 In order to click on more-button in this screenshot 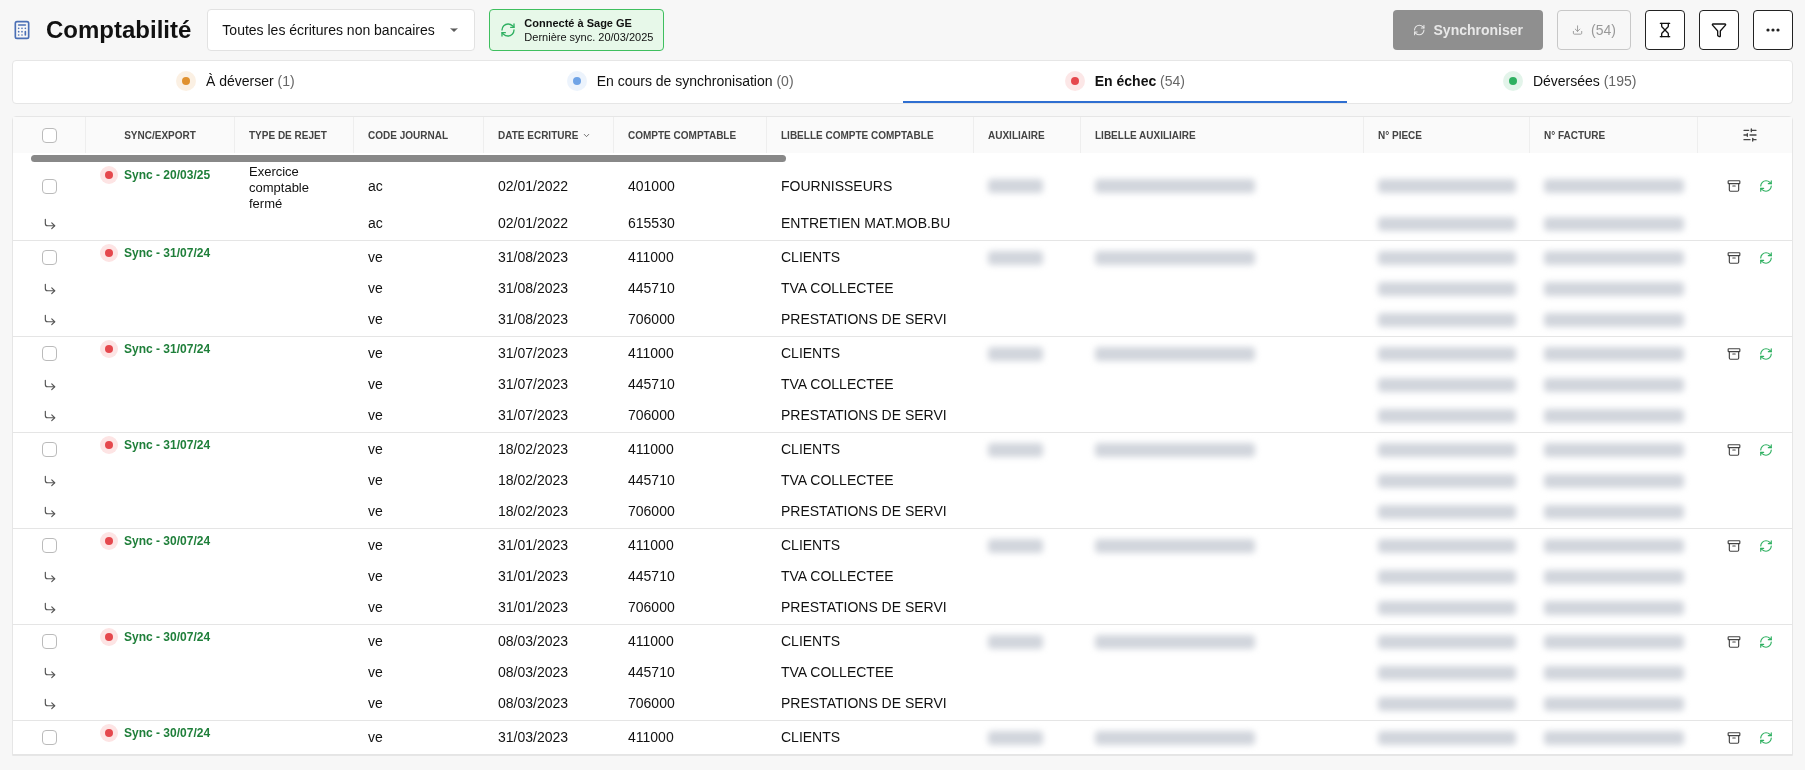, I will do `click(1773, 30)`.